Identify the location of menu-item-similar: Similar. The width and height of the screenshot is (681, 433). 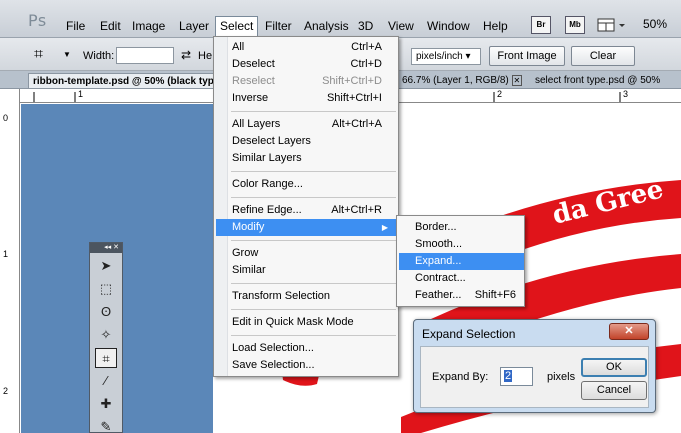
(306, 270).